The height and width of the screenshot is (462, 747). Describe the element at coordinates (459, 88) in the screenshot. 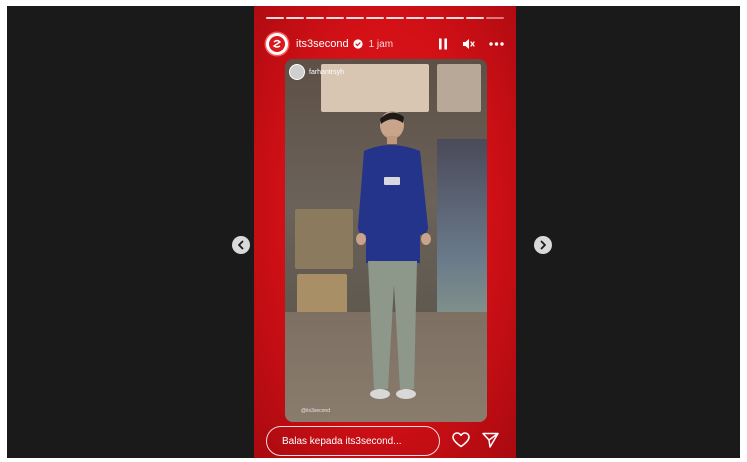

I see `store-poster` at that location.